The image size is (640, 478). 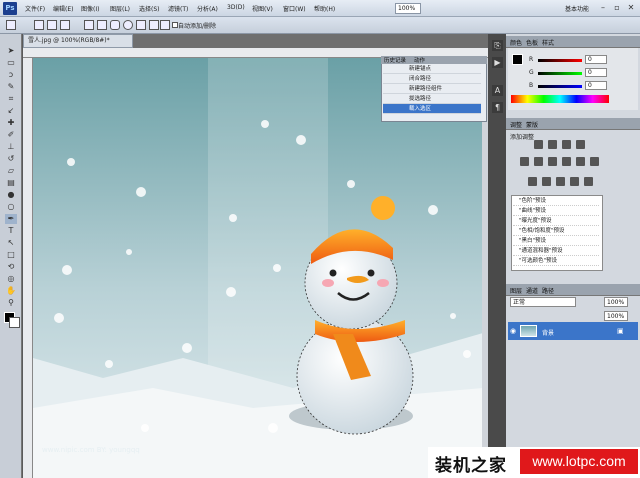 I want to click on menu-3d: 3D(D), so click(x=236, y=7).